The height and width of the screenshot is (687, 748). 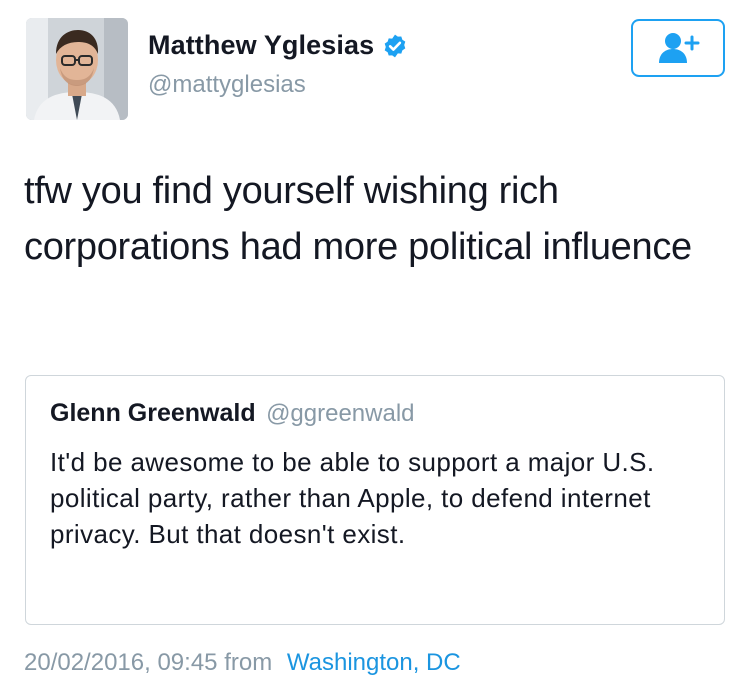 What do you see at coordinates (261, 45) in the screenshot?
I see `author-name: Matthew Yglesias` at bounding box center [261, 45].